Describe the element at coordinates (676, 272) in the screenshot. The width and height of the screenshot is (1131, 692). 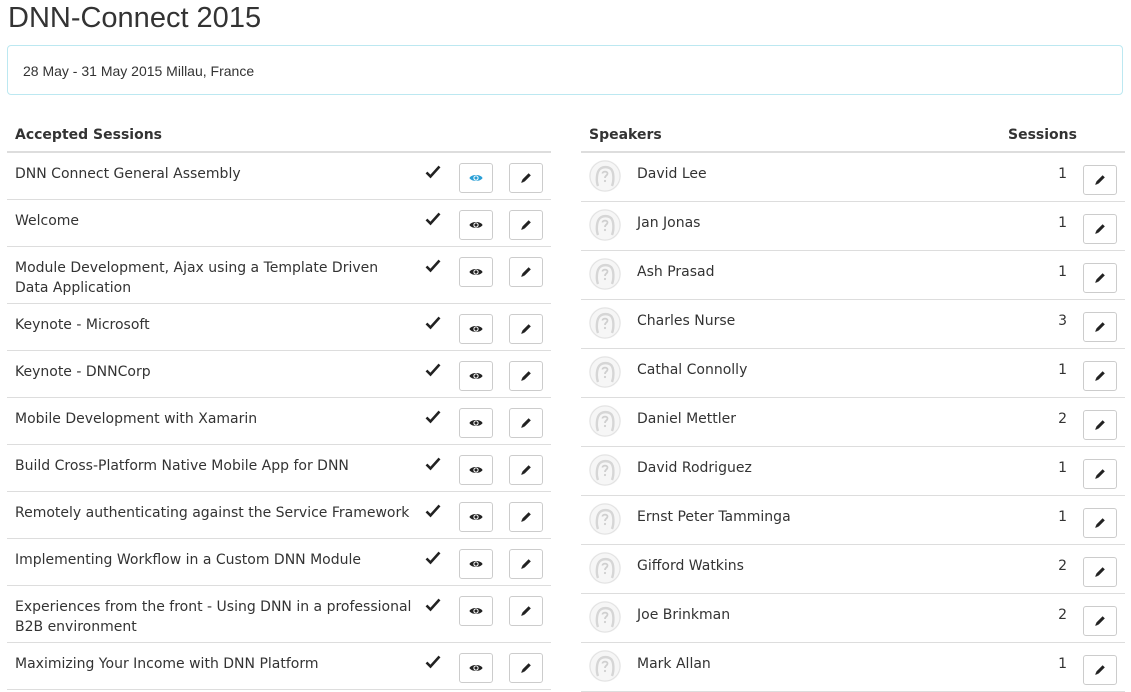
I see `speaker-name: Ash Prasad` at that location.